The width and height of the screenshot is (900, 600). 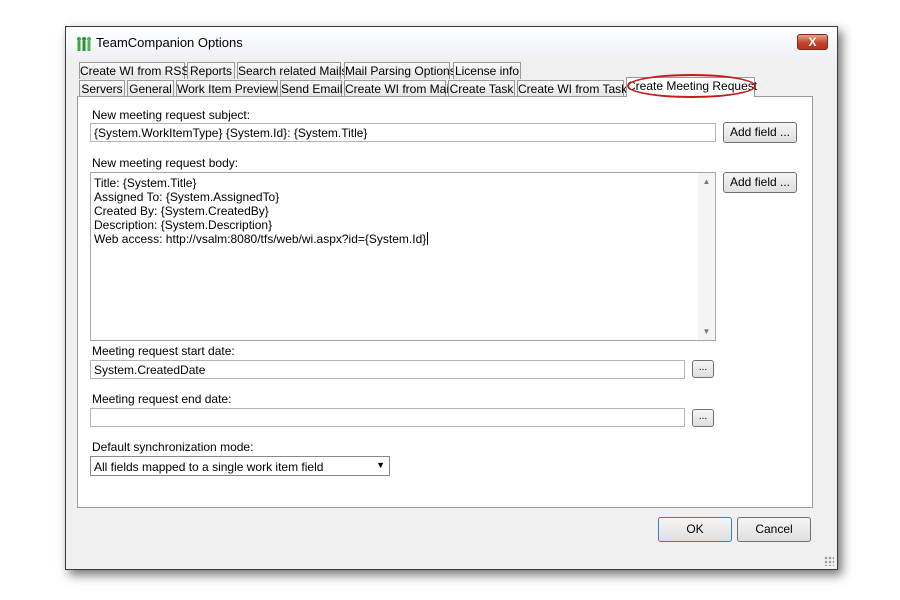 I want to click on tab-servers: Servers, so click(x=102, y=88).